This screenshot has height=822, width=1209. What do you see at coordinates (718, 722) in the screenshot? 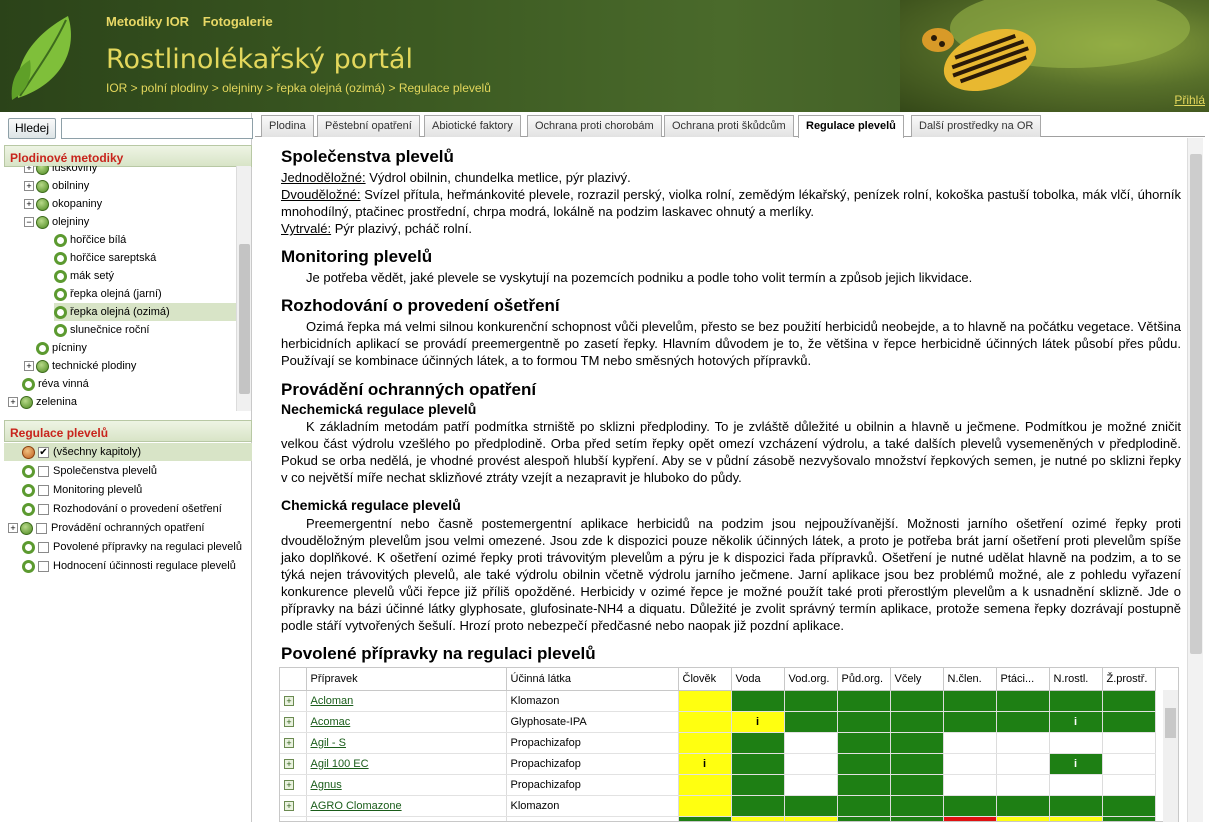
I see `table-row: + Acomac Glyphosate-IPA i i` at bounding box center [718, 722].